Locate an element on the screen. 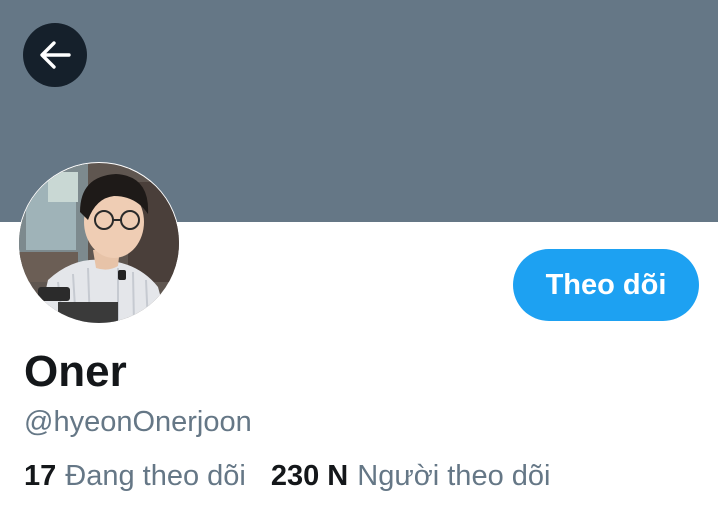 This screenshot has width=718, height=510. followers-count: 230 N is located at coordinates (309, 476).